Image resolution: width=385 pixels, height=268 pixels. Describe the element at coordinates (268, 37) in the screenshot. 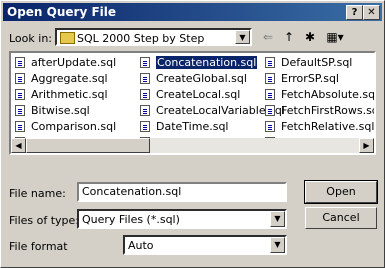

I see `back-icon: ⇐` at that location.